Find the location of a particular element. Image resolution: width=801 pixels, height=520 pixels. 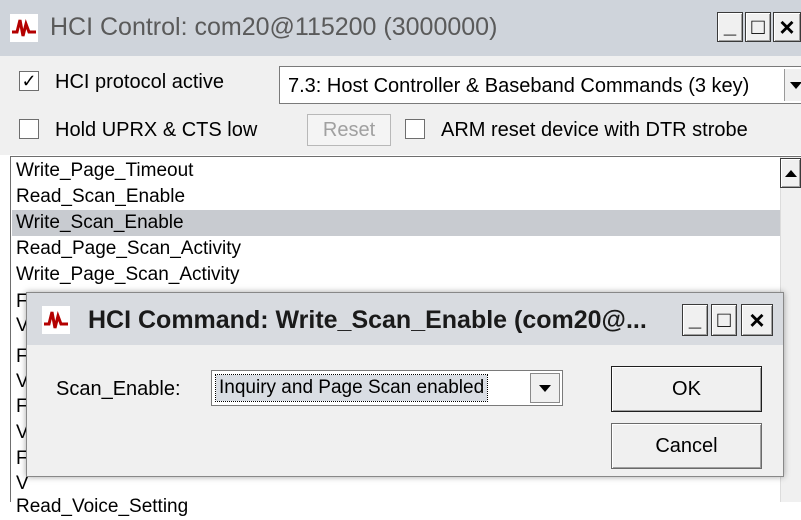

hold-uprx-label: Hold UPRX & CTS low is located at coordinates (156, 130).